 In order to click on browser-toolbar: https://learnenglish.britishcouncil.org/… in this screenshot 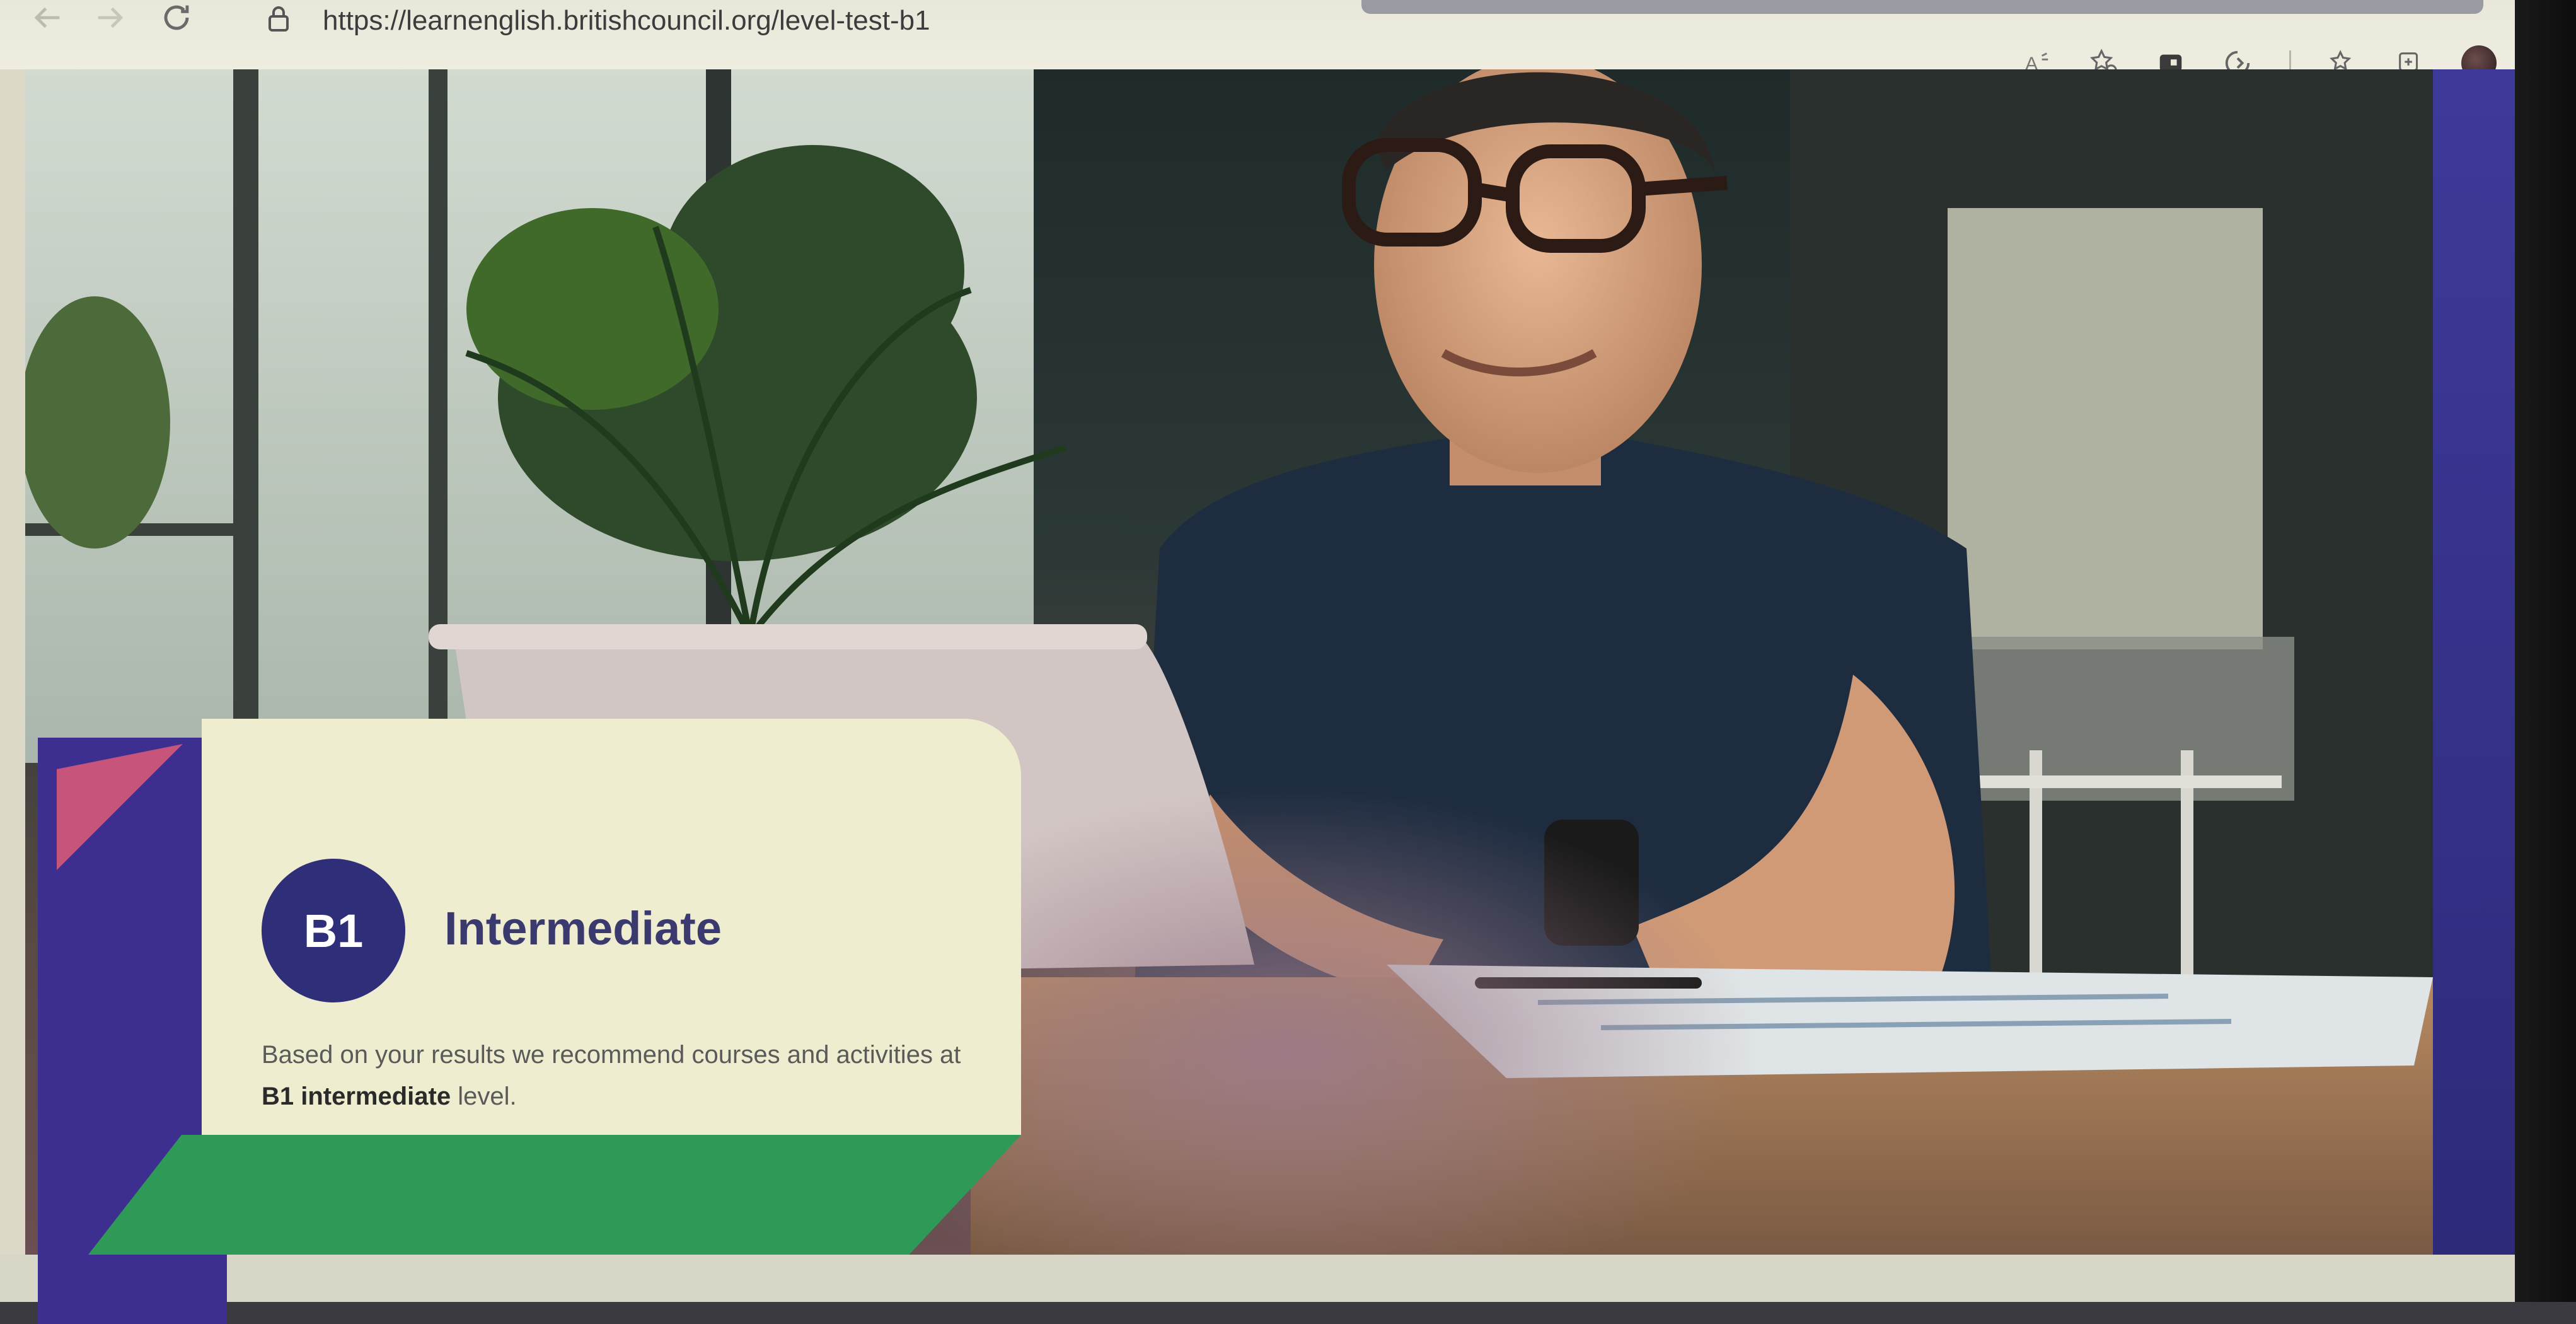, I will do `click(1288, 41)`.